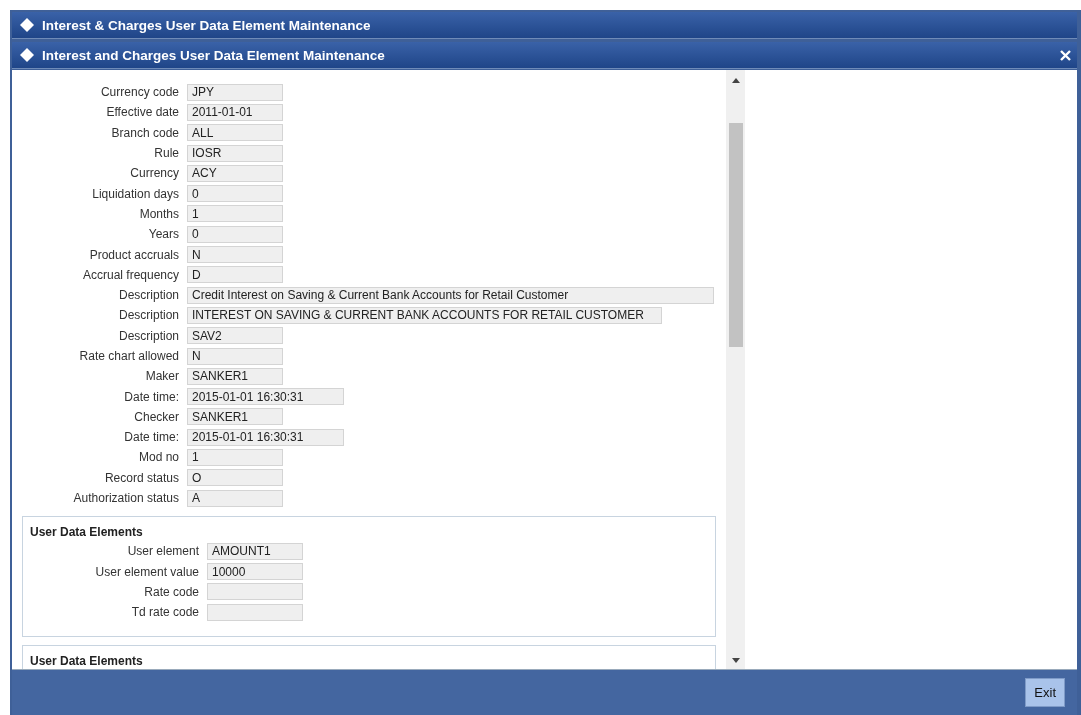  Describe the element at coordinates (735, 369) in the screenshot. I see `scrollbar` at that location.